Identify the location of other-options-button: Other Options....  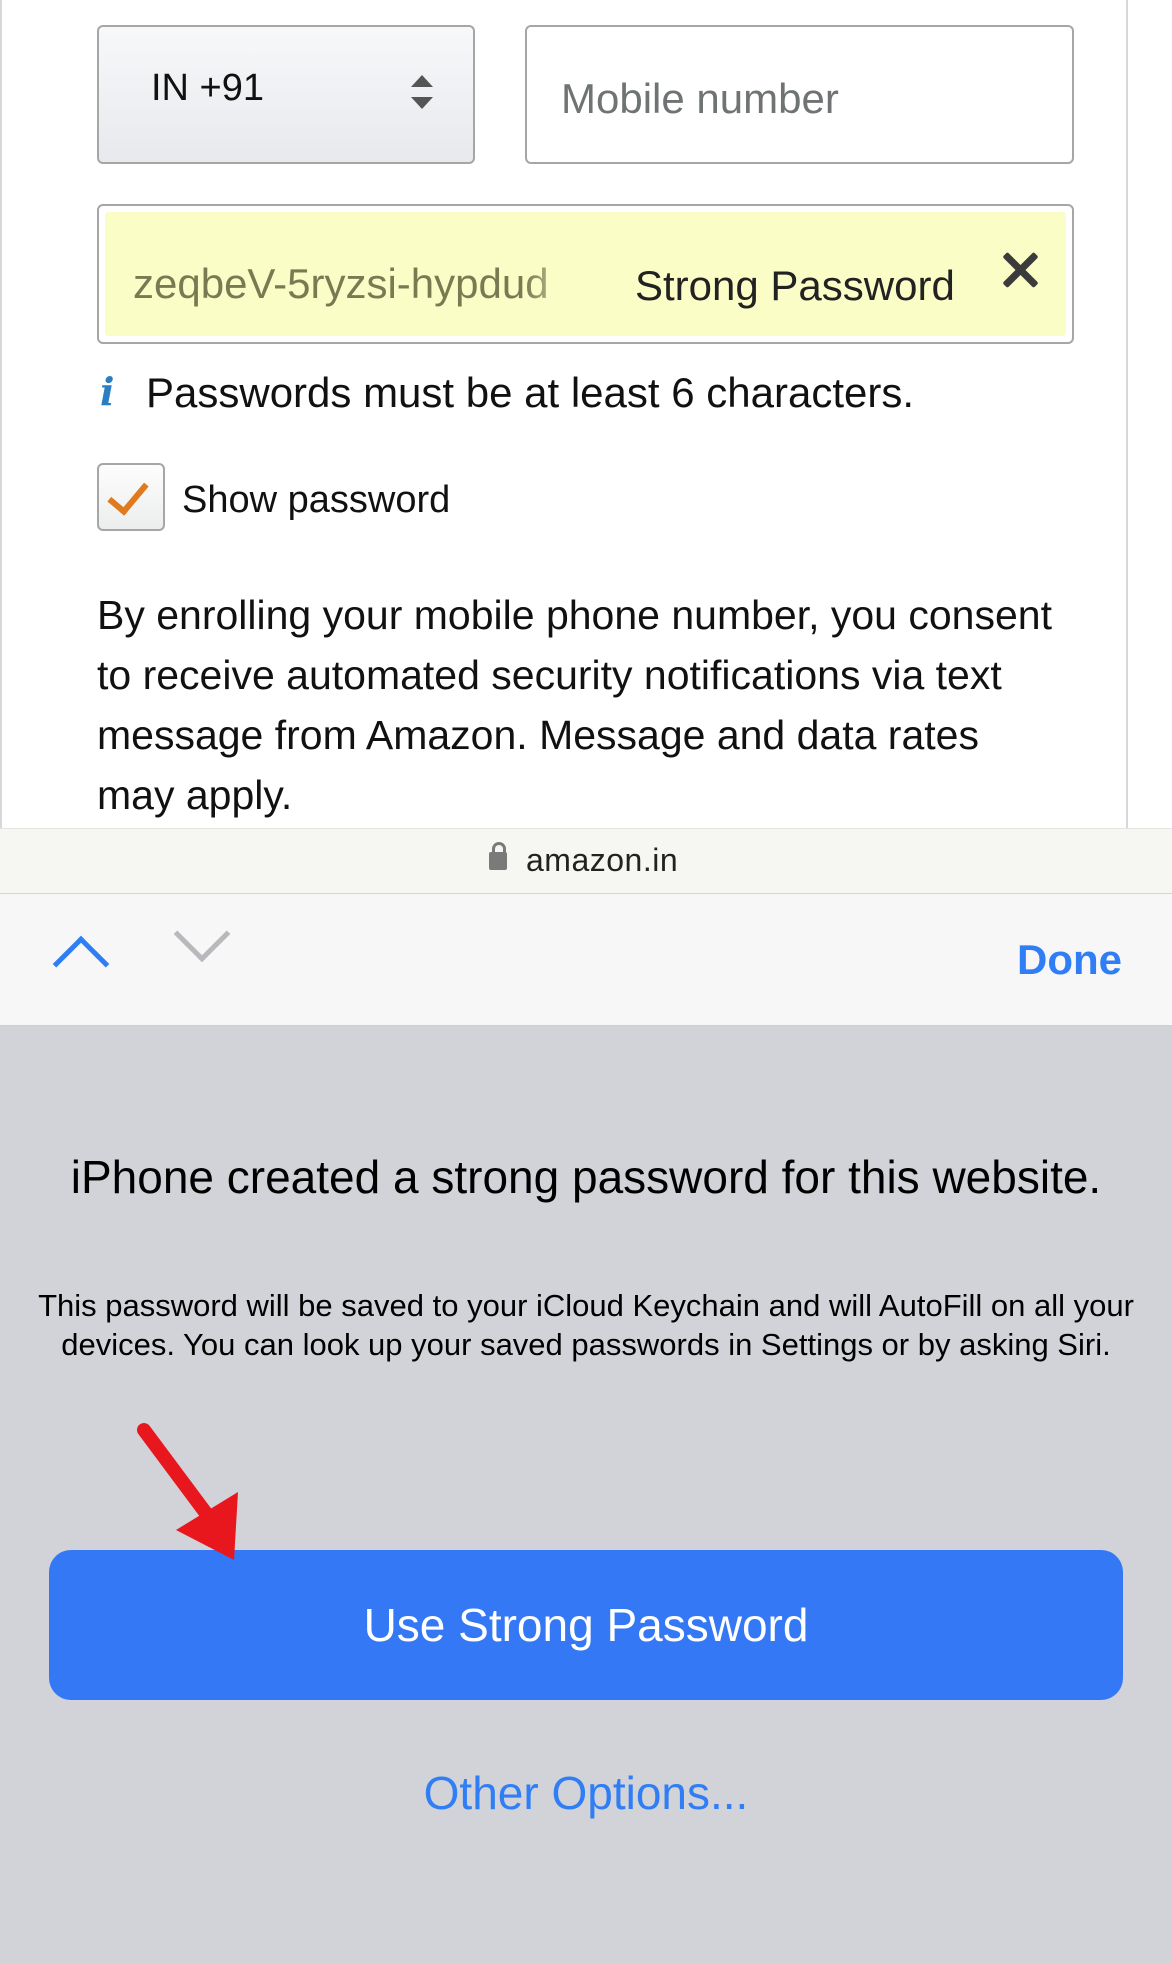
(586, 1793).